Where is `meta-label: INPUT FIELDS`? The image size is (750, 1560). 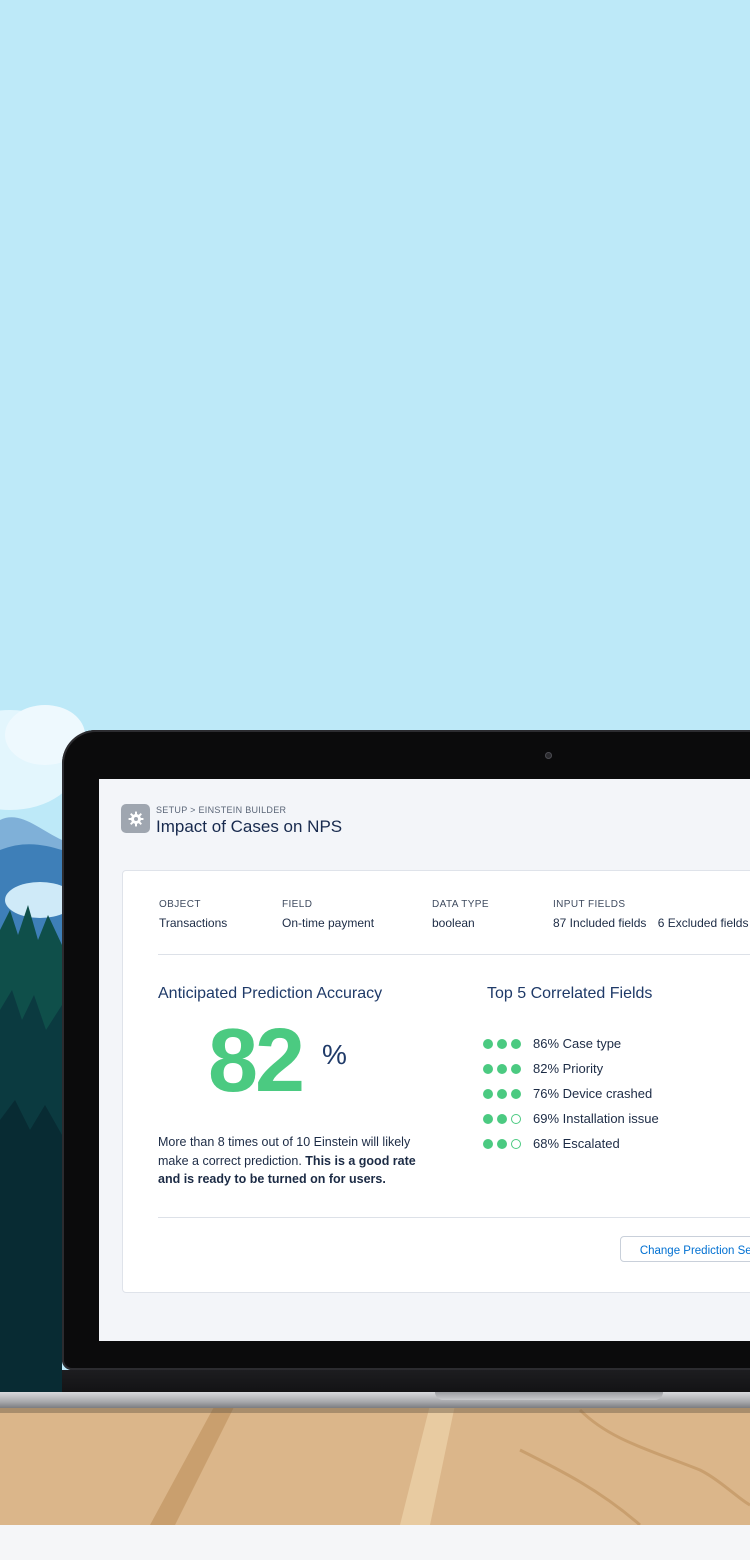 meta-label: INPUT FIELDS is located at coordinates (589, 904).